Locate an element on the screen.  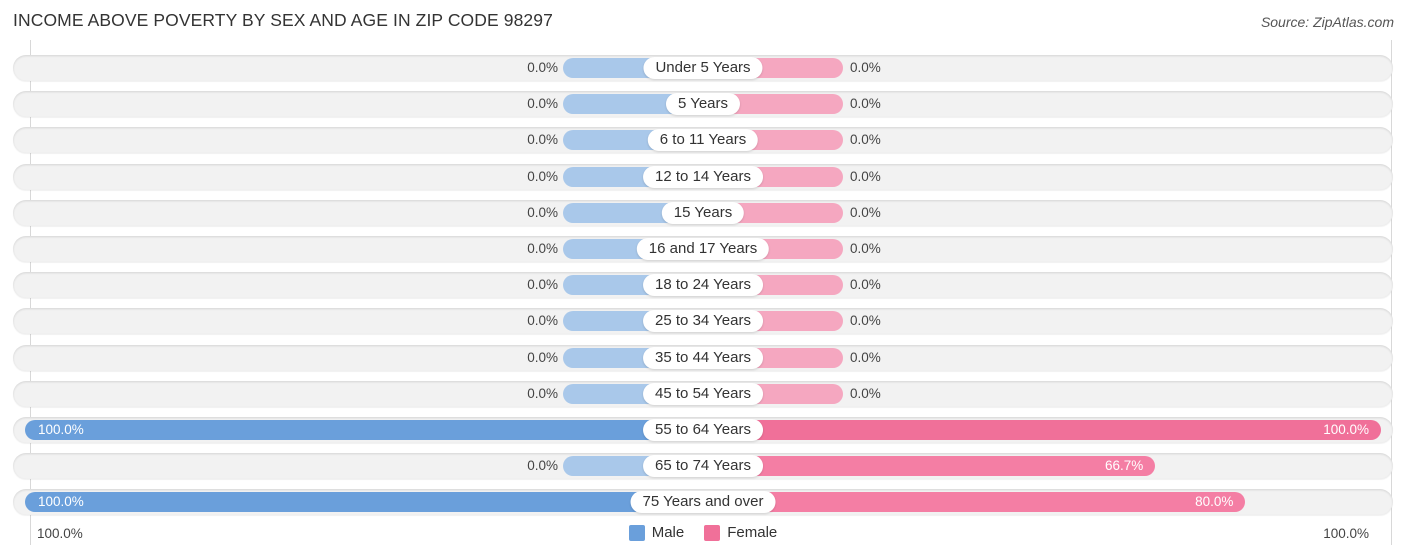
category-label: 55 to 64 Years is located at coordinates (703, 430).